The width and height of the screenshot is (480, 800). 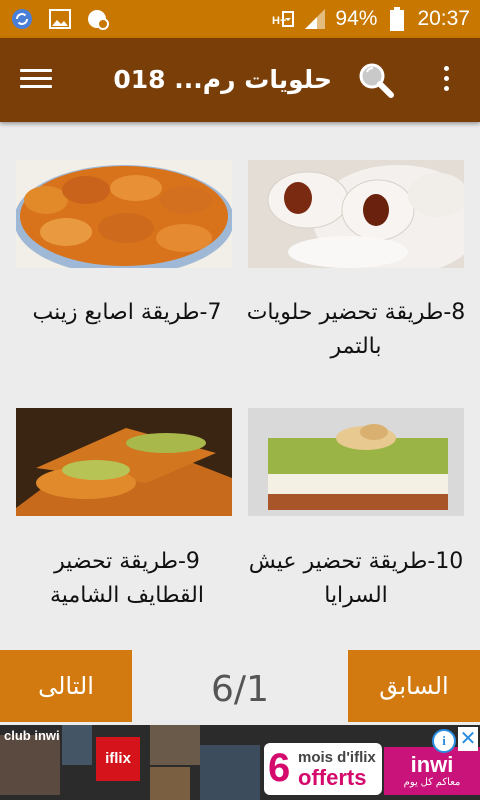 I want to click on ad-info-icon: i, so click(x=444, y=741).